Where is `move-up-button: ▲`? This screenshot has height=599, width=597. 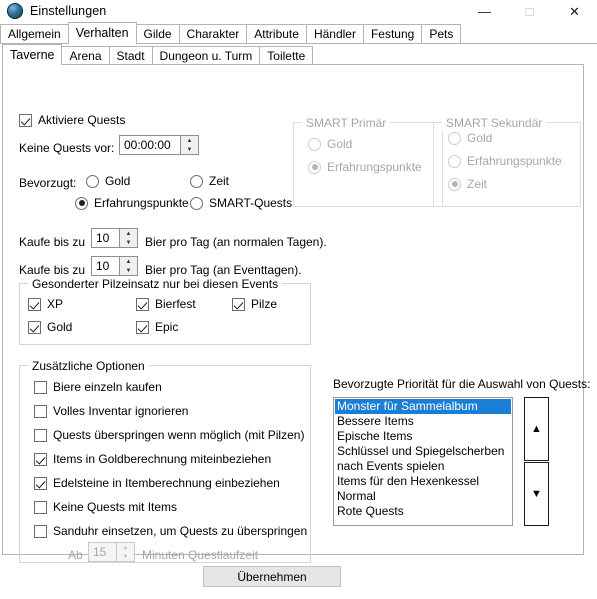 move-up-button: ▲ is located at coordinates (536, 429).